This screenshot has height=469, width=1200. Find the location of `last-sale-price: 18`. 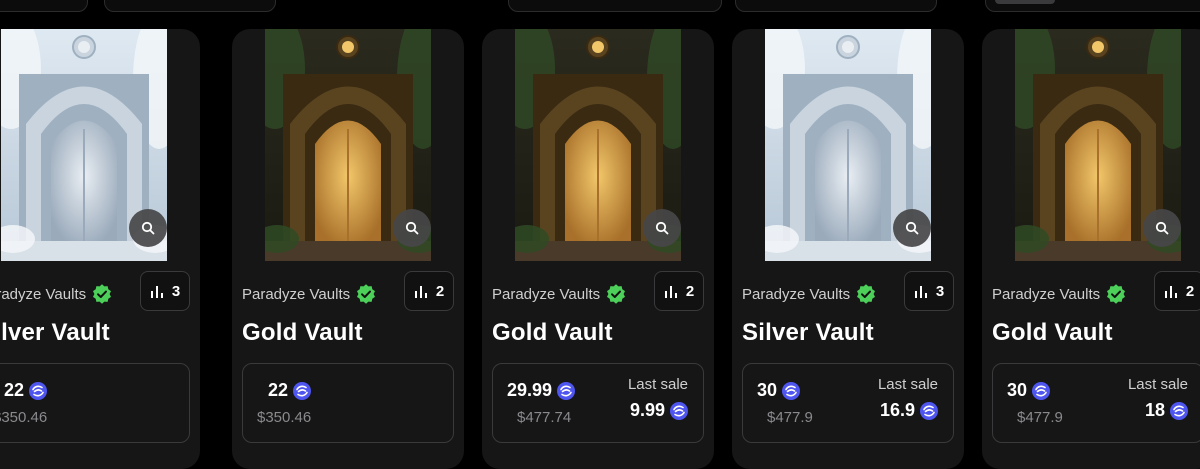

last-sale-price: 18 is located at coordinates (1167, 410).